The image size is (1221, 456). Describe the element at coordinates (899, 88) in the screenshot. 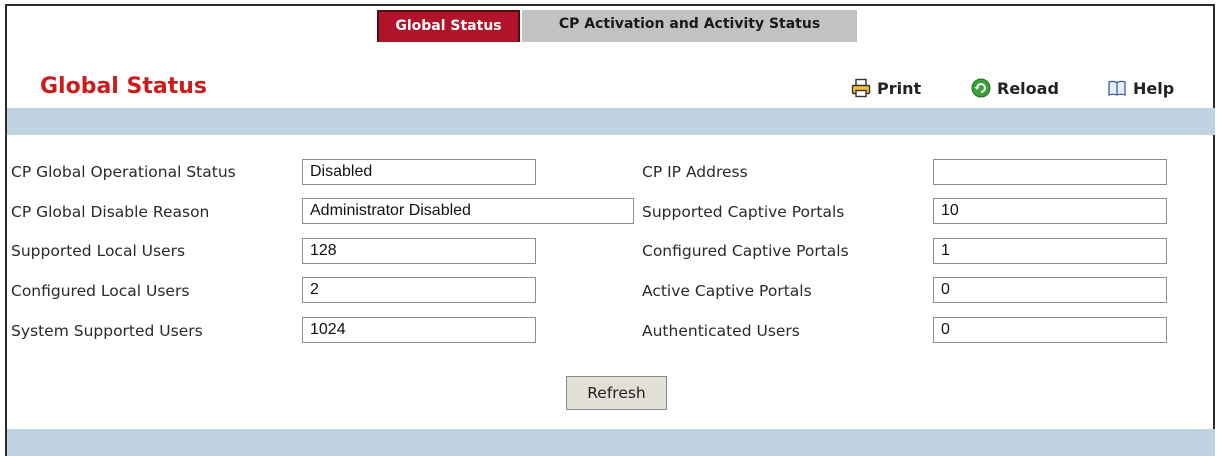

I see `print-label: Print` at that location.